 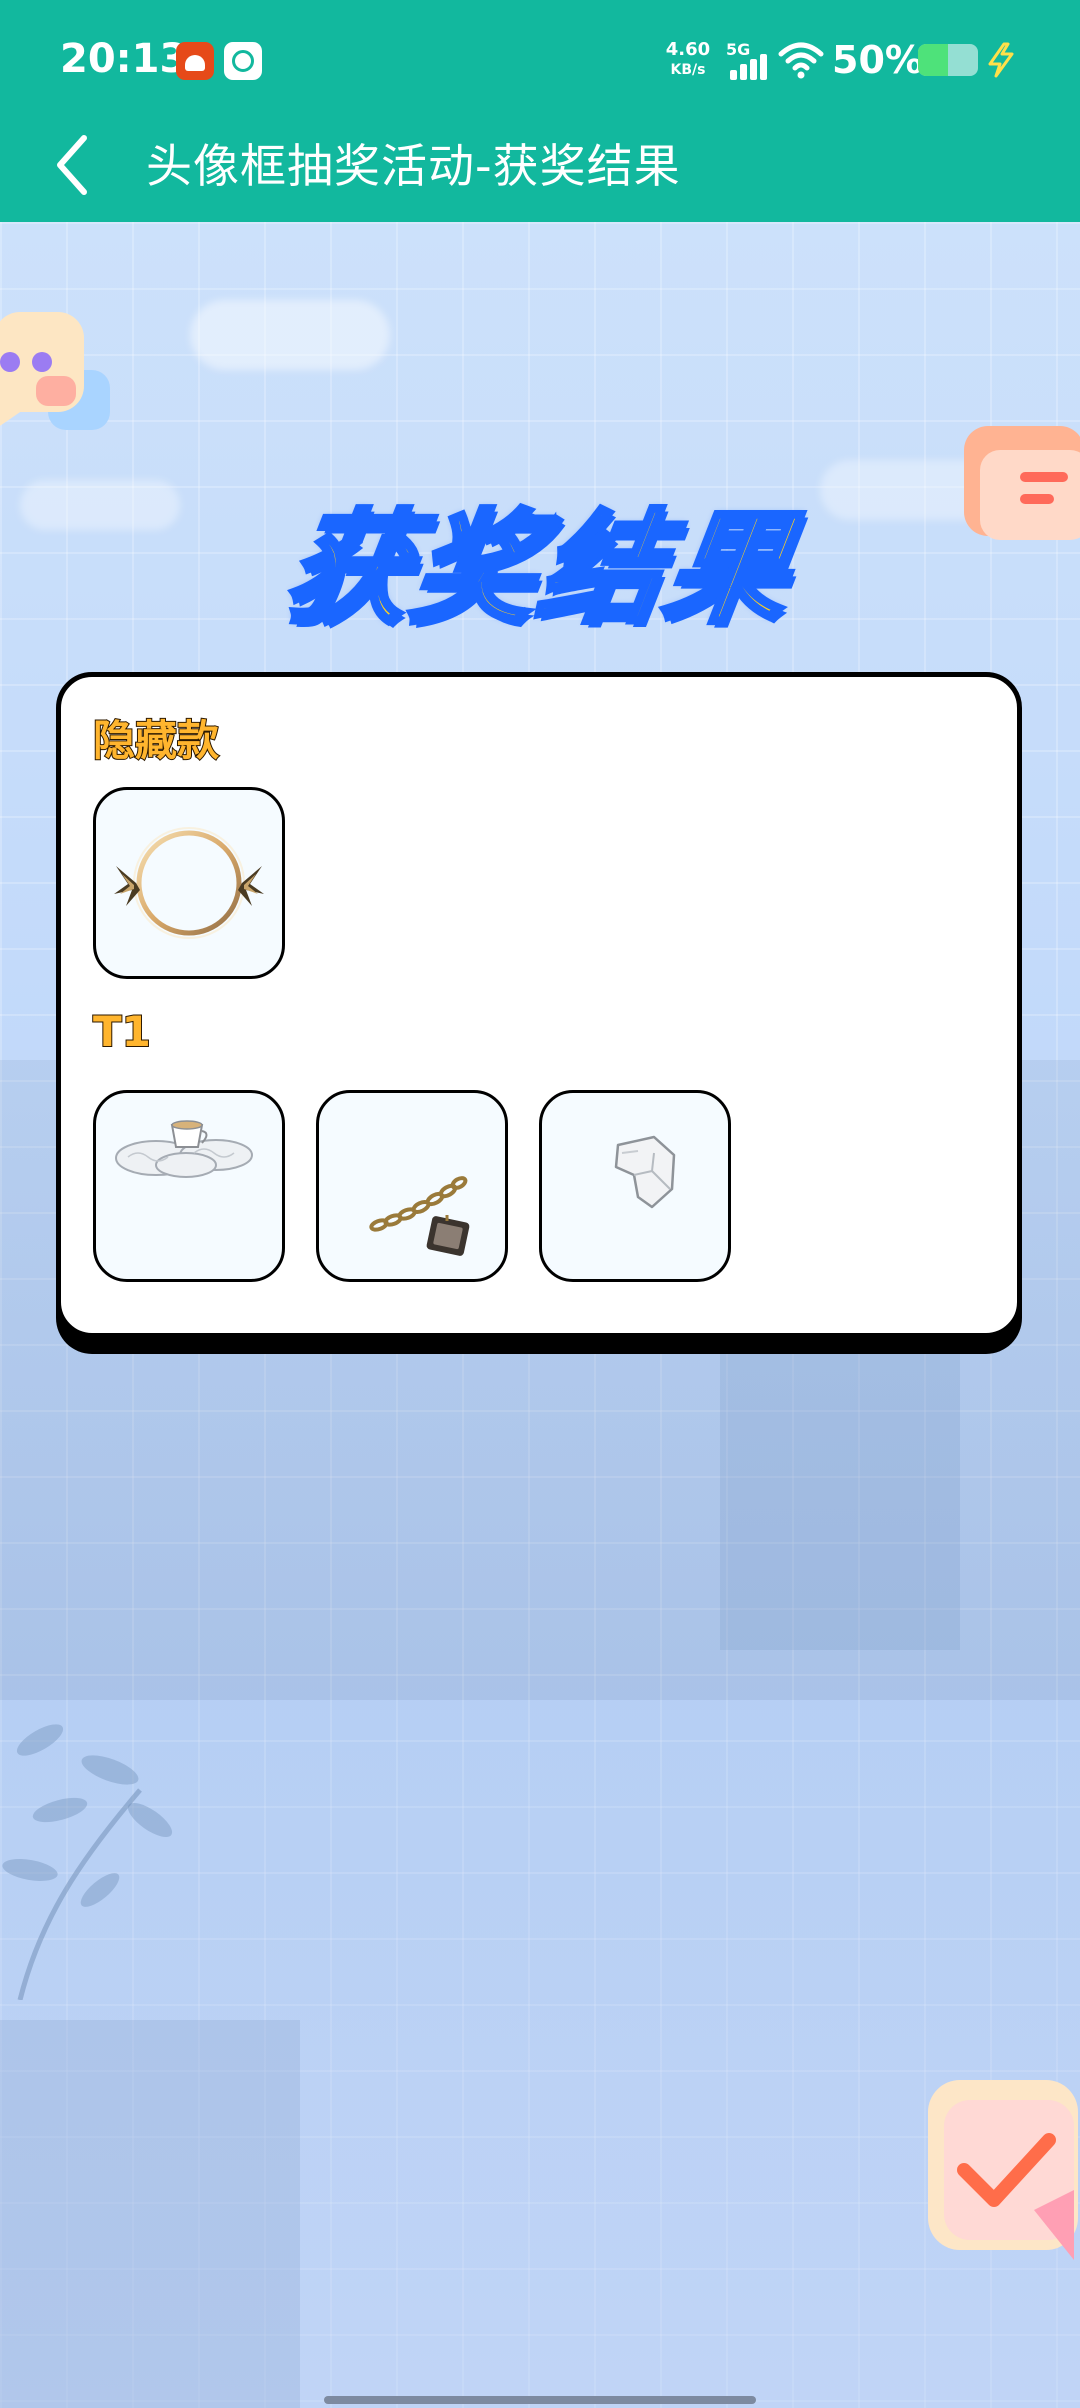 What do you see at coordinates (87, 1862) in the screenshot?
I see `background-plant-icon` at bounding box center [87, 1862].